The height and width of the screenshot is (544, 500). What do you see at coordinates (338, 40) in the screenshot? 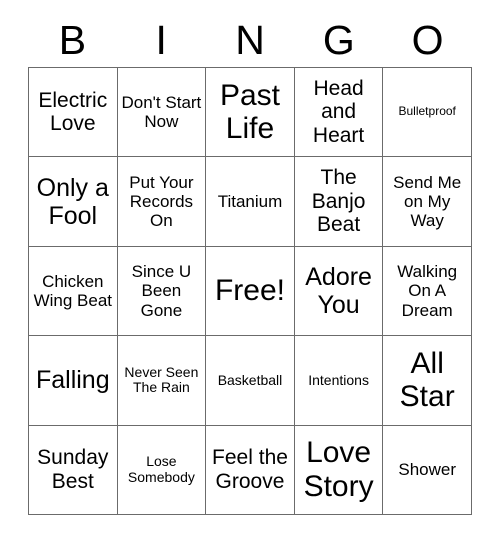
I see `bingo-header-letter-g: G` at bounding box center [338, 40].